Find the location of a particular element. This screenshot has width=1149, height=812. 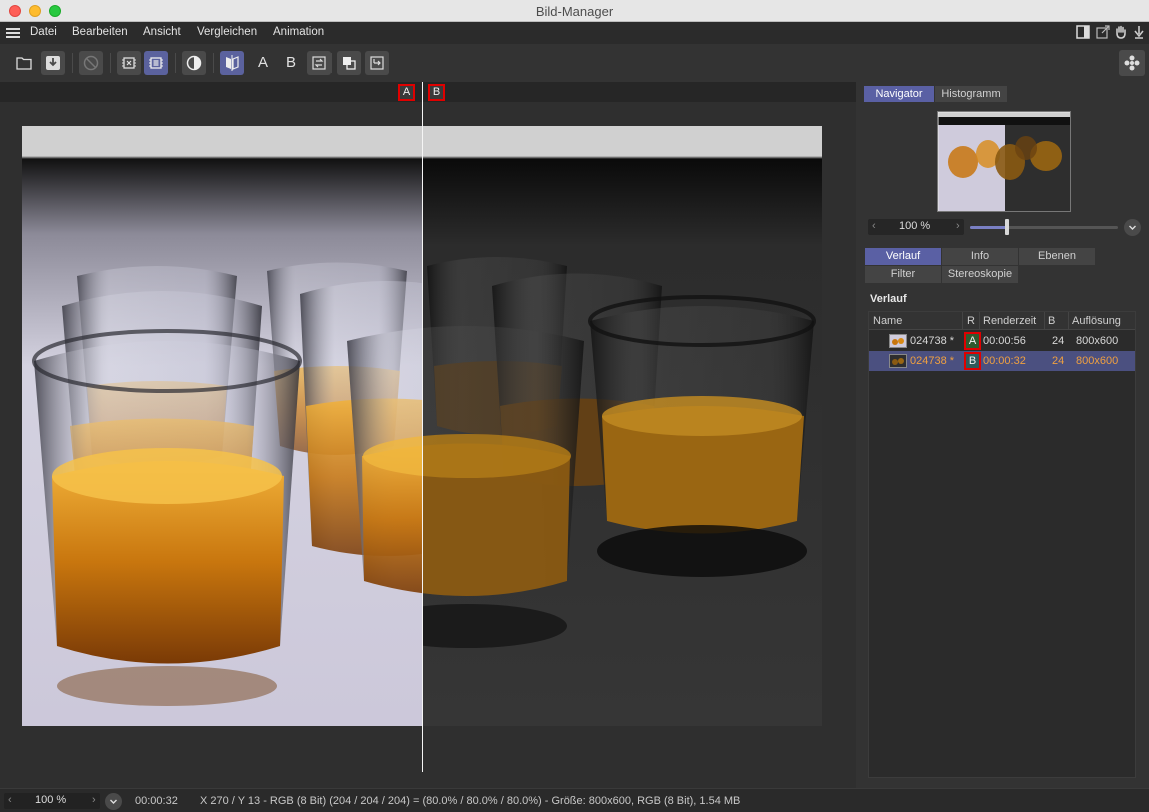

tab-verlauf: Verlauf is located at coordinates (903, 256).